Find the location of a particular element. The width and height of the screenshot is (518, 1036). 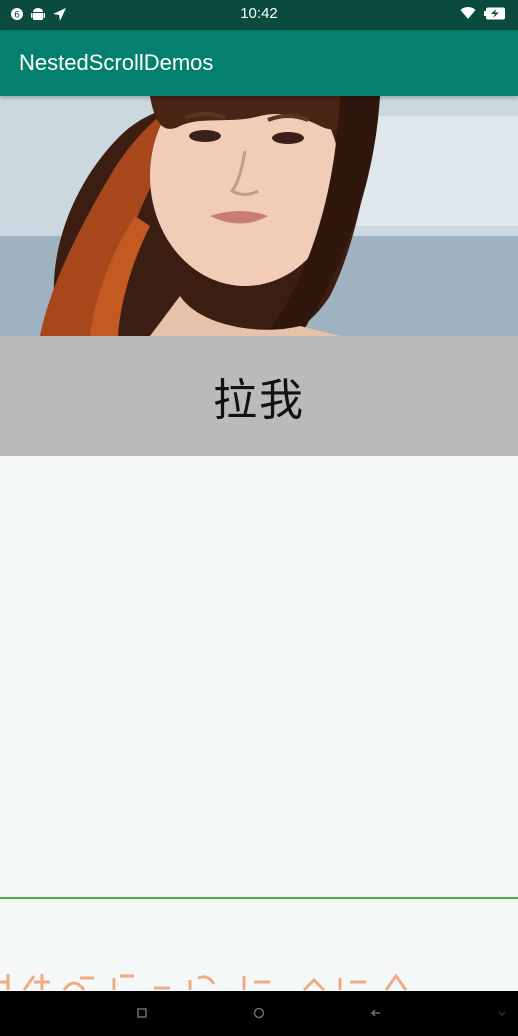

recents-icon is located at coordinates (142, 1013).